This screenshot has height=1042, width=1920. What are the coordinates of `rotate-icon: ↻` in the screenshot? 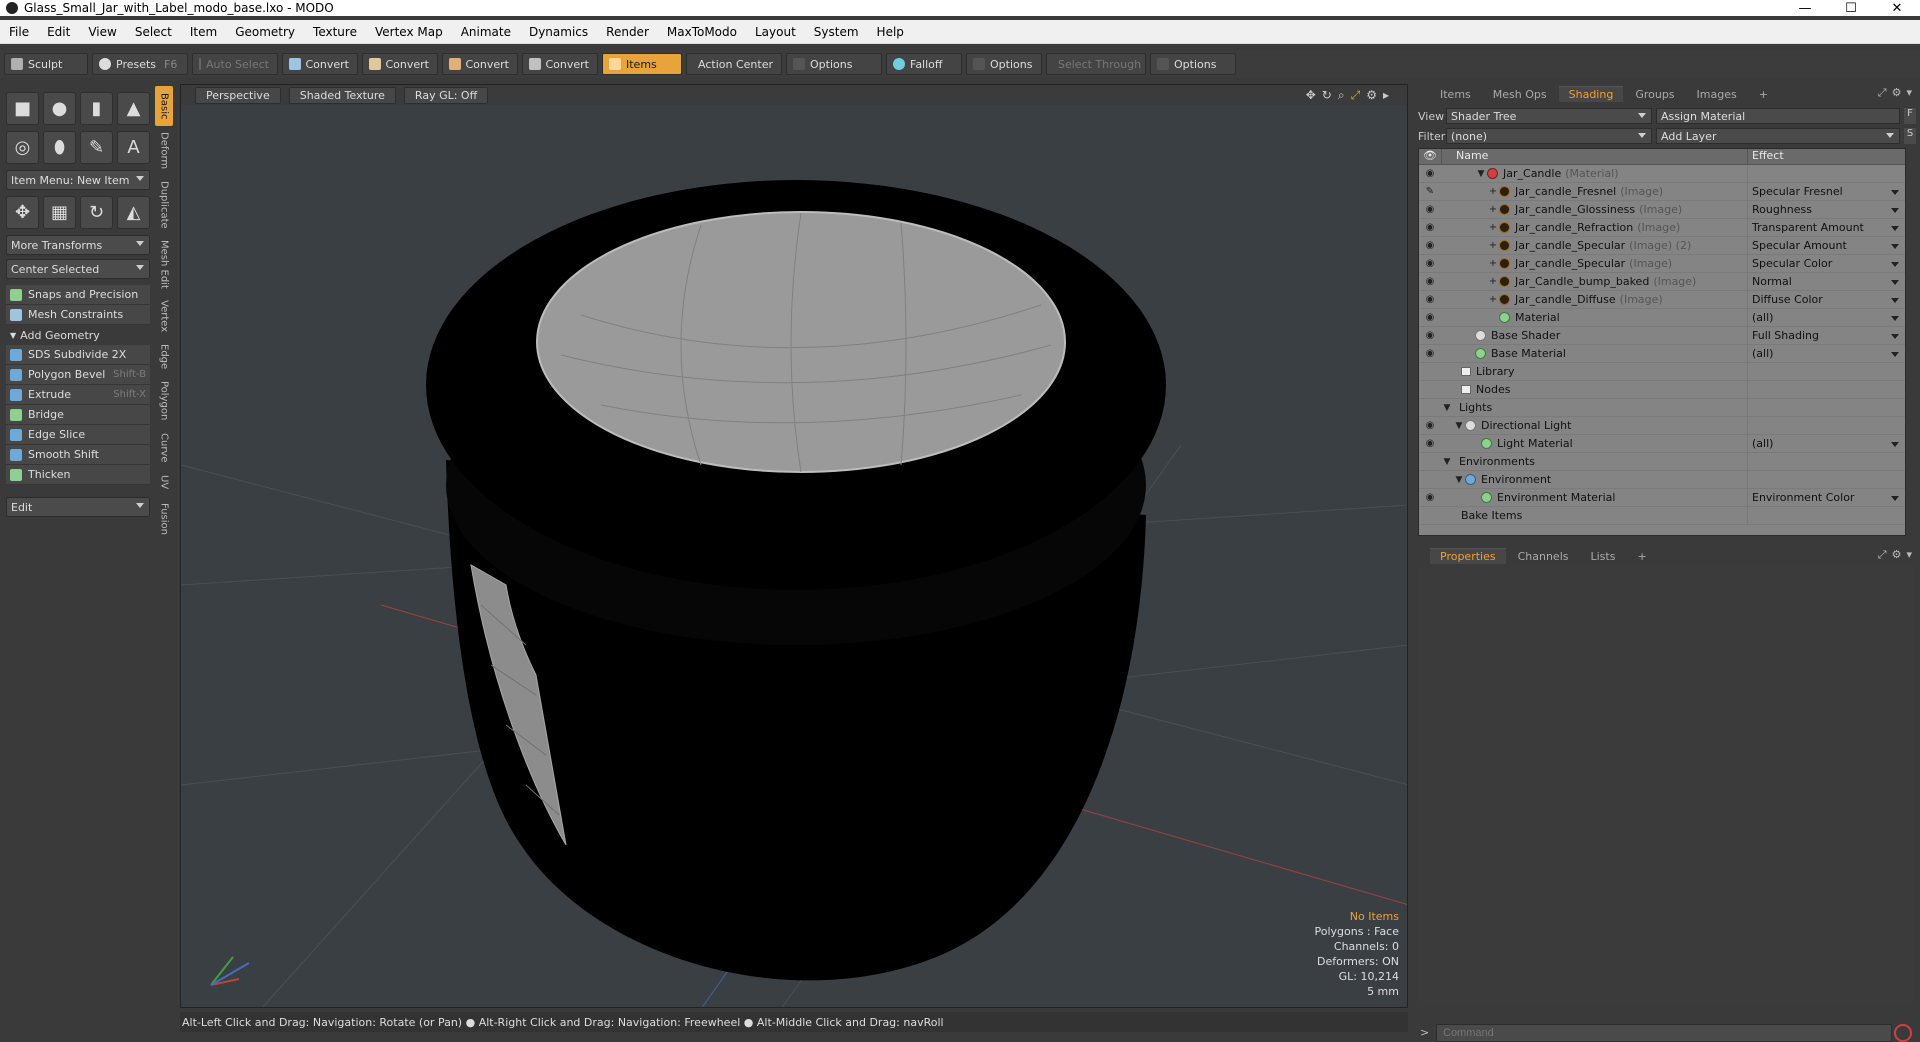 It's located at (96, 212).